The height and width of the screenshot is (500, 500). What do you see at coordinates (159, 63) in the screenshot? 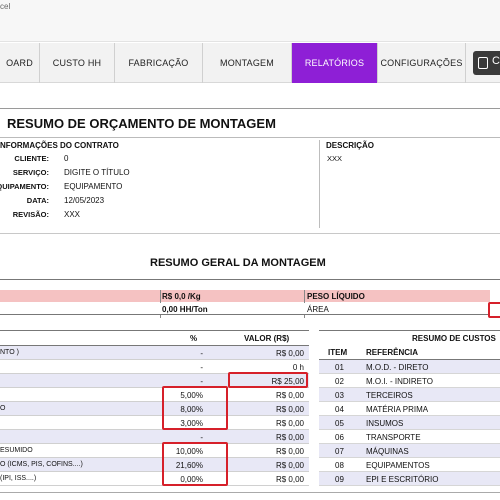
I see `tab-fabricacao: FABRICAÇÃO` at bounding box center [159, 63].